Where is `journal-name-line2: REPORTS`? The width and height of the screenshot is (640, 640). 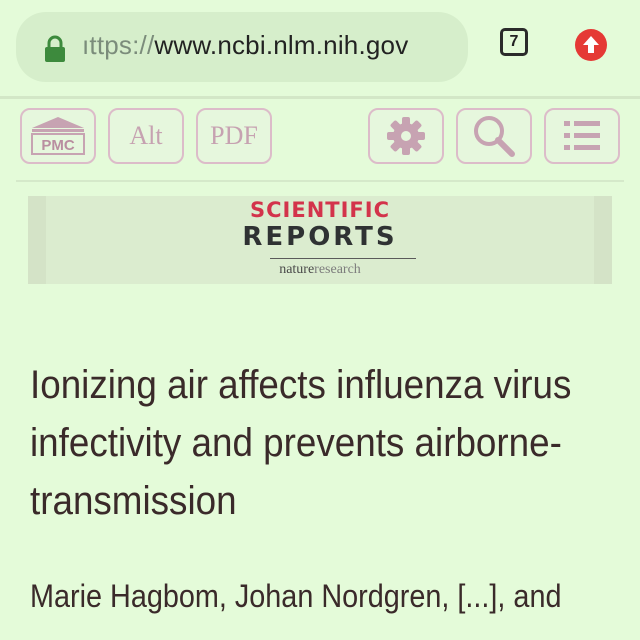 journal-name-line2: REPORTS is located at coordinates (320, 237).